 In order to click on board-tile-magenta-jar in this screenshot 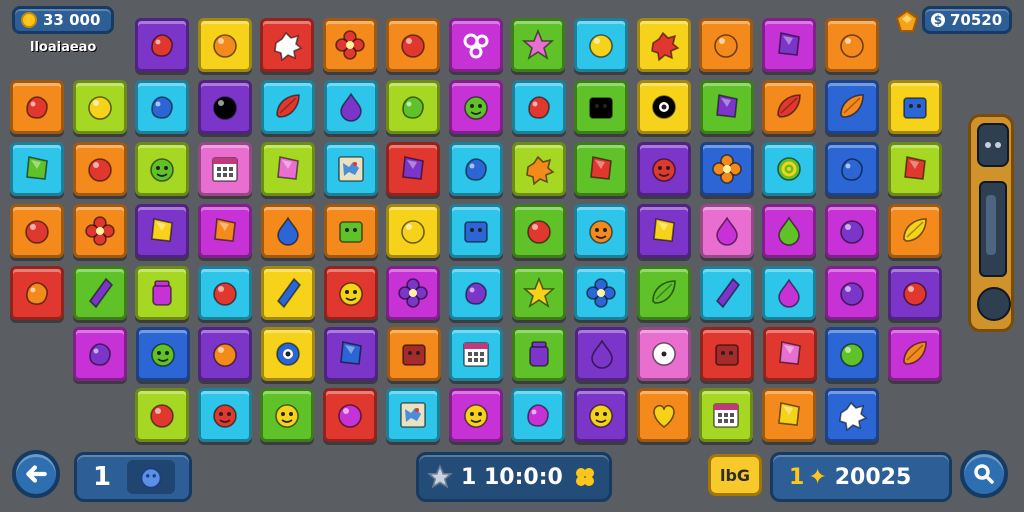, I will do `click(162, 293)`.